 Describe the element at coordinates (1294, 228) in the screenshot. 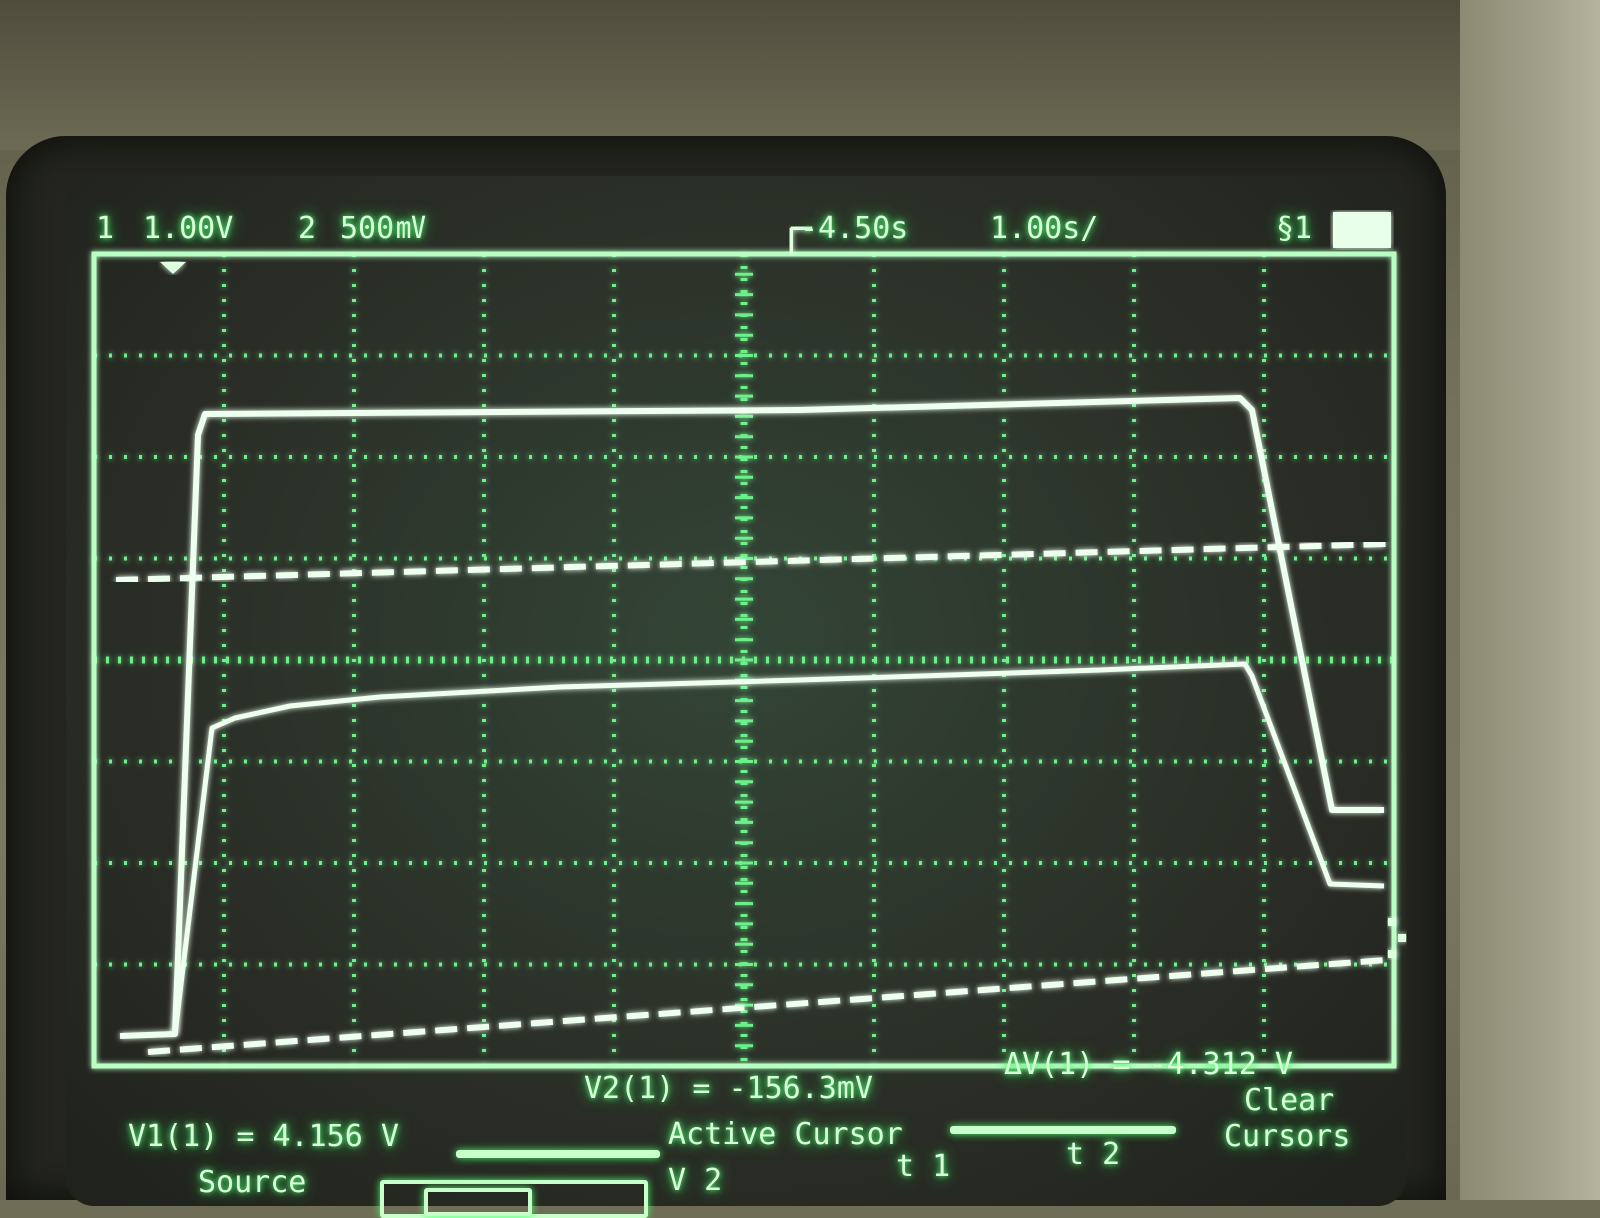

I see `trigger-source: §1` at that location.